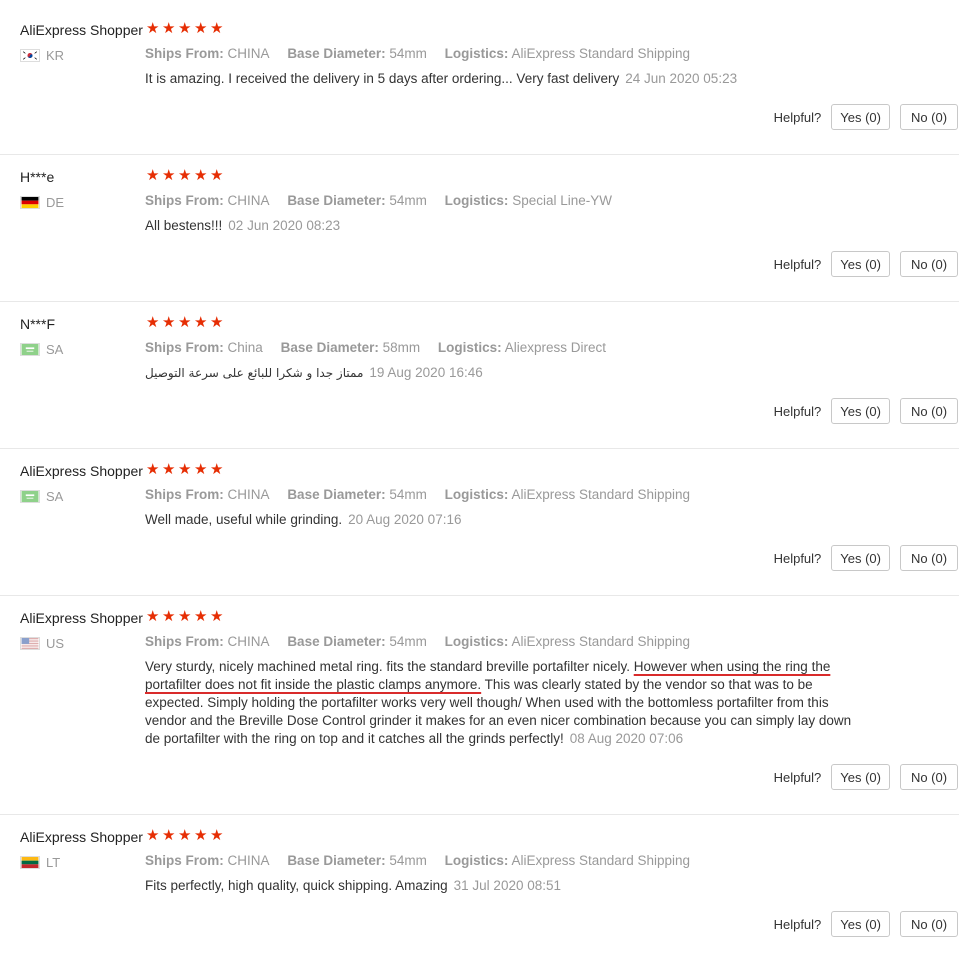 The image size is (959, 959). I want to click on review-date: 19 Aug 2020 16:46, so click(426, 372).